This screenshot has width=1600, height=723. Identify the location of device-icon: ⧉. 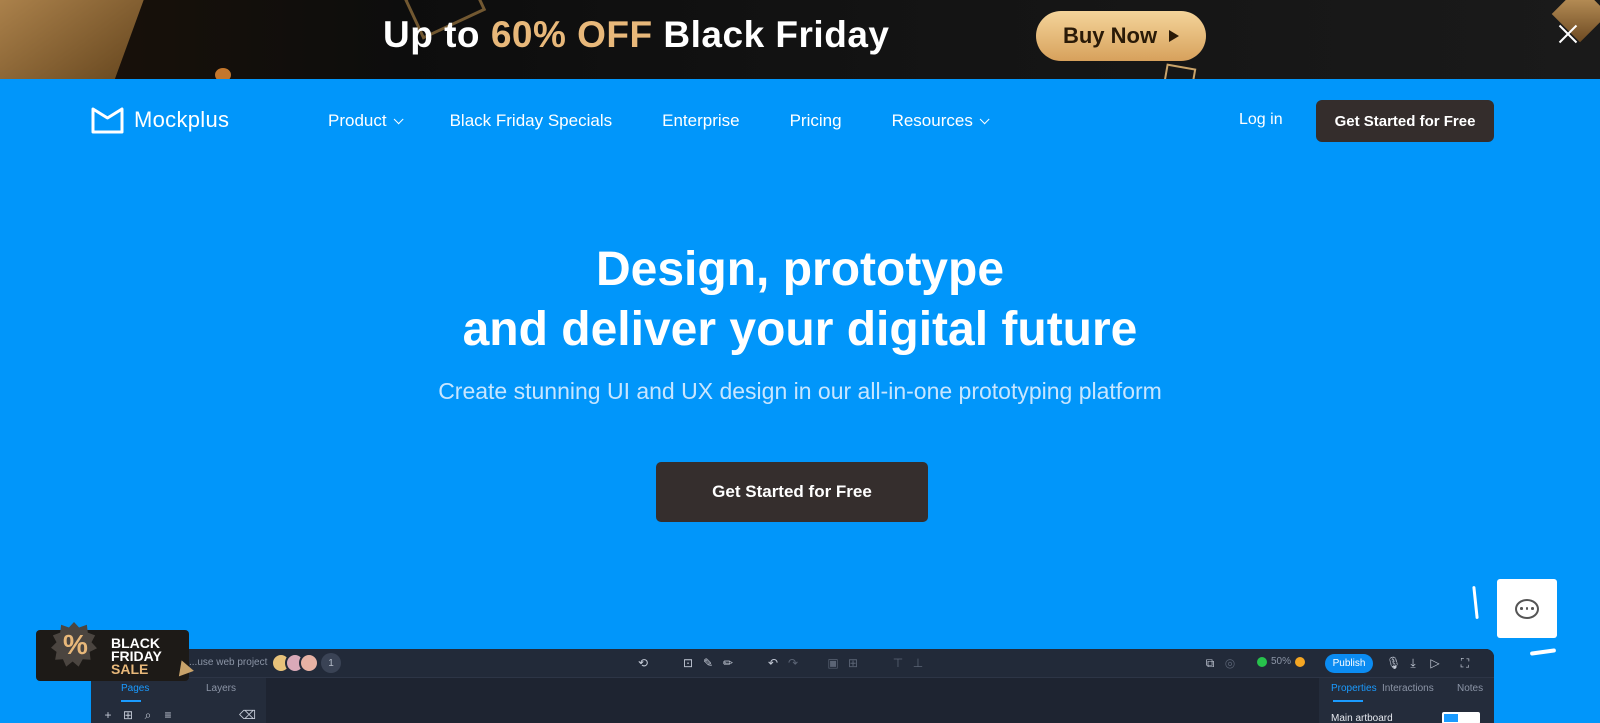
(1210, 663).